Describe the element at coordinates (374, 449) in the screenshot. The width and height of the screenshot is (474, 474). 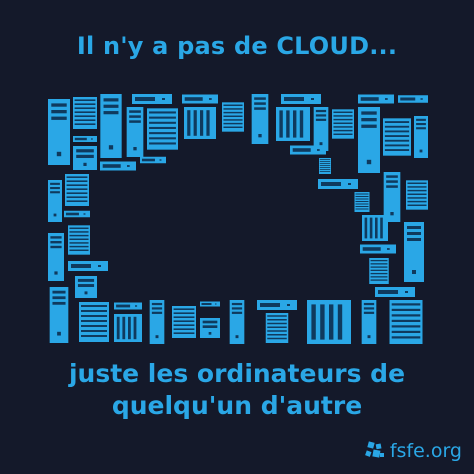
I see `fsfe-logo-icon` at that location.